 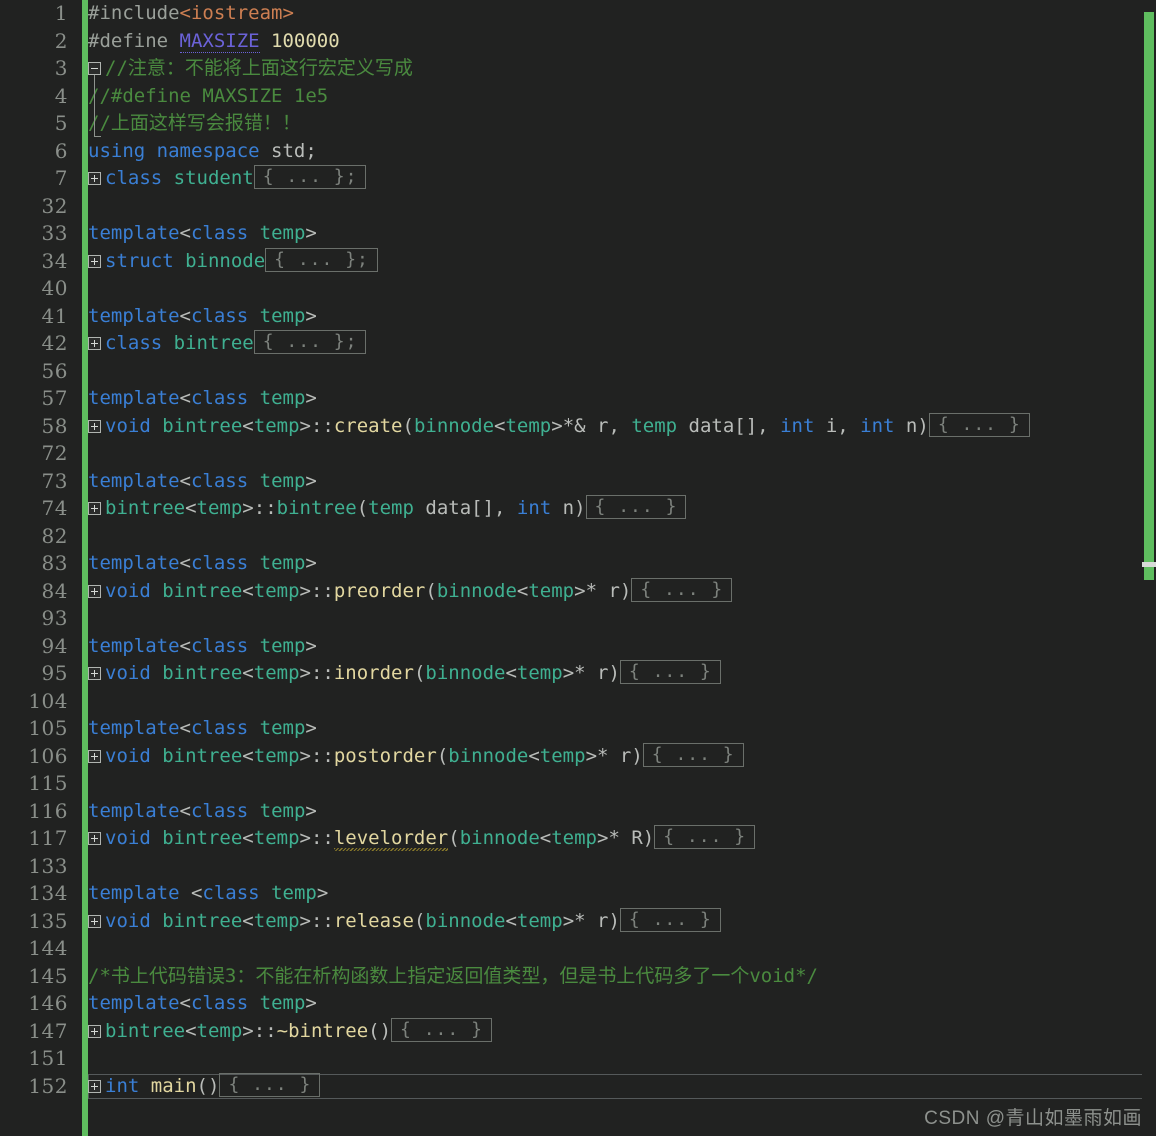 What do you see at coordinates (578, 317) in the screenshot?
I see `code-line: 41 template<class temp>` at bounding box center [578, 317].